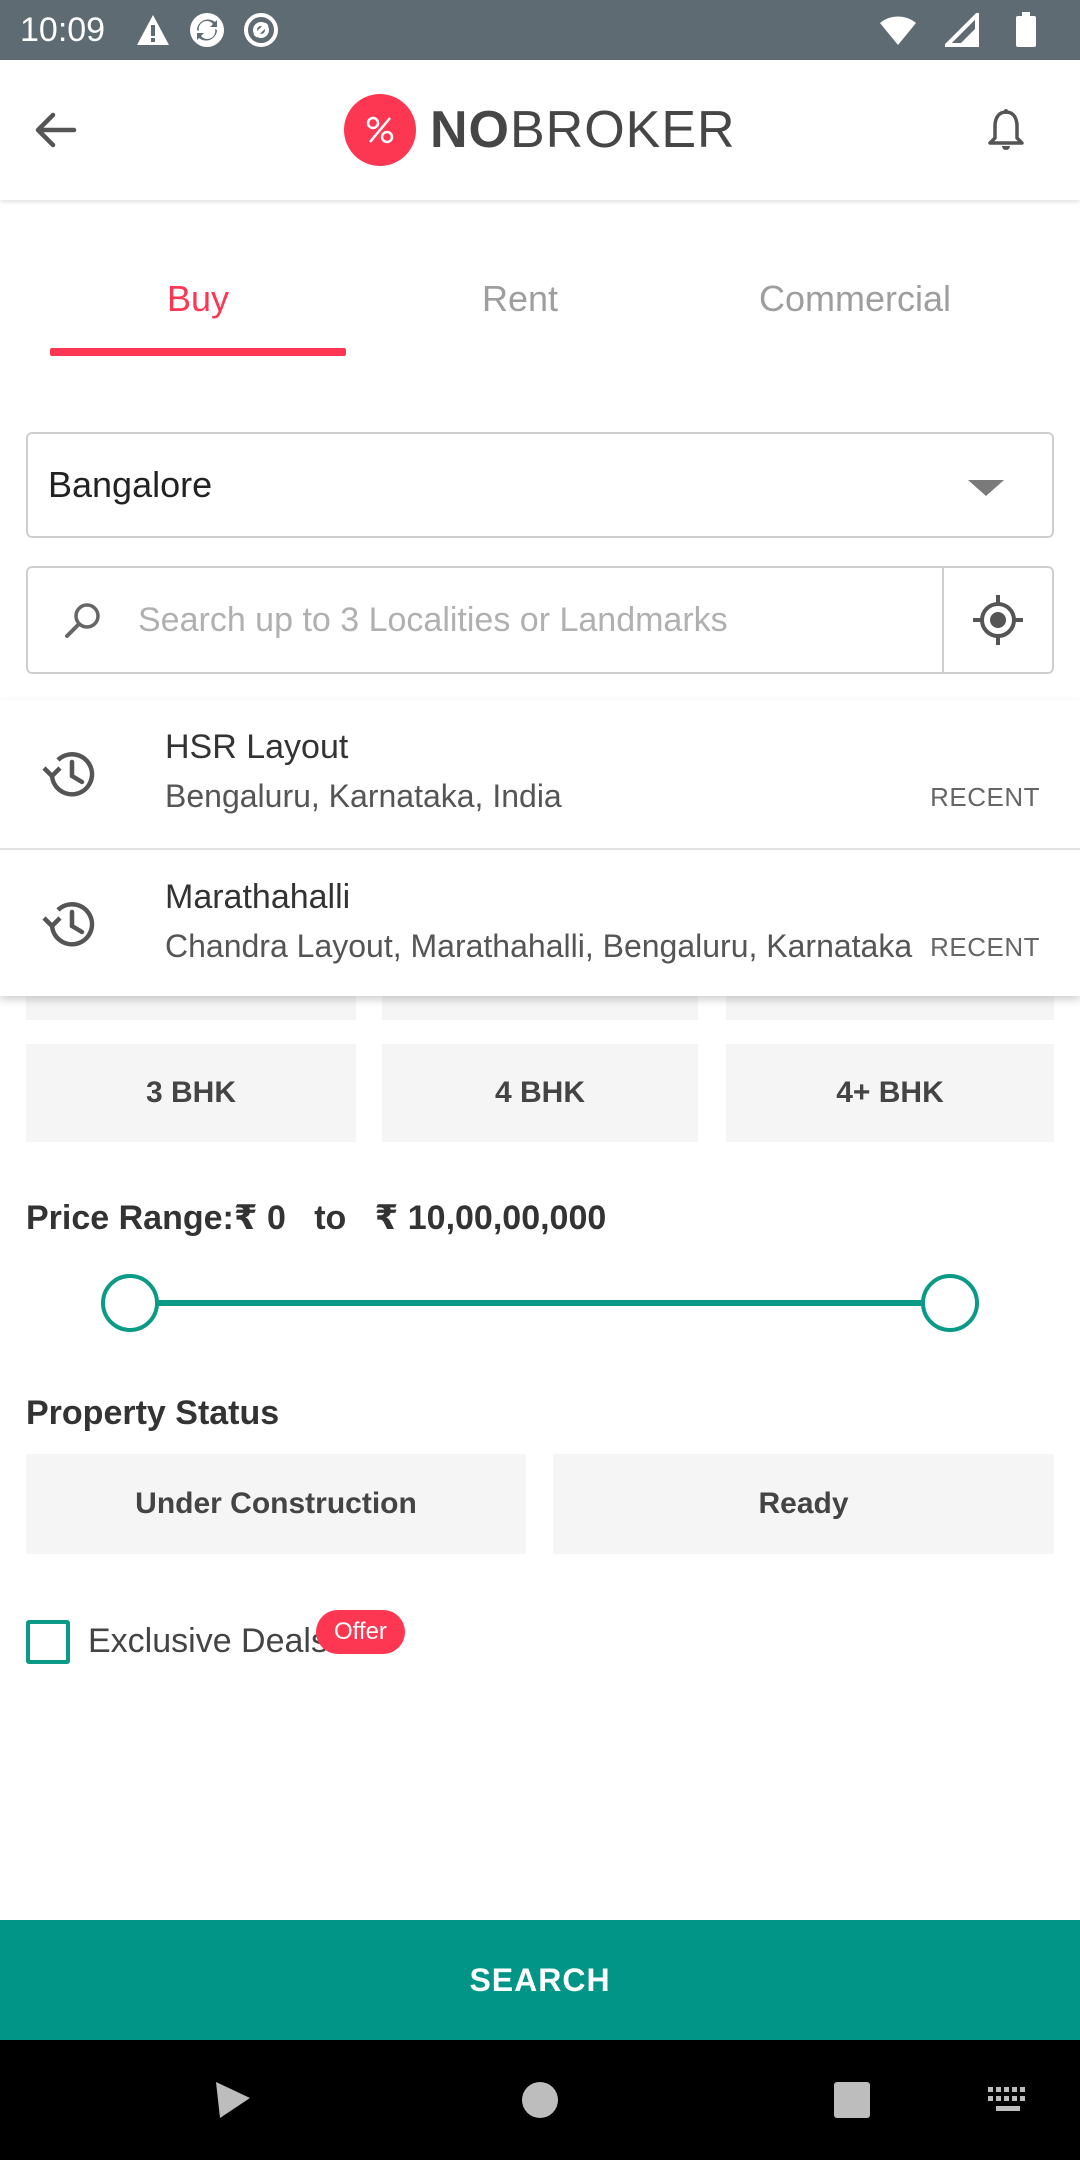 The width and height of the screenshot is (1080, 2160). What do you see at coordinates (208, 1641) in the screenshot?
I see `exclusive-deals-label: Exclusive Deals` at bounding box center [208, 1641].